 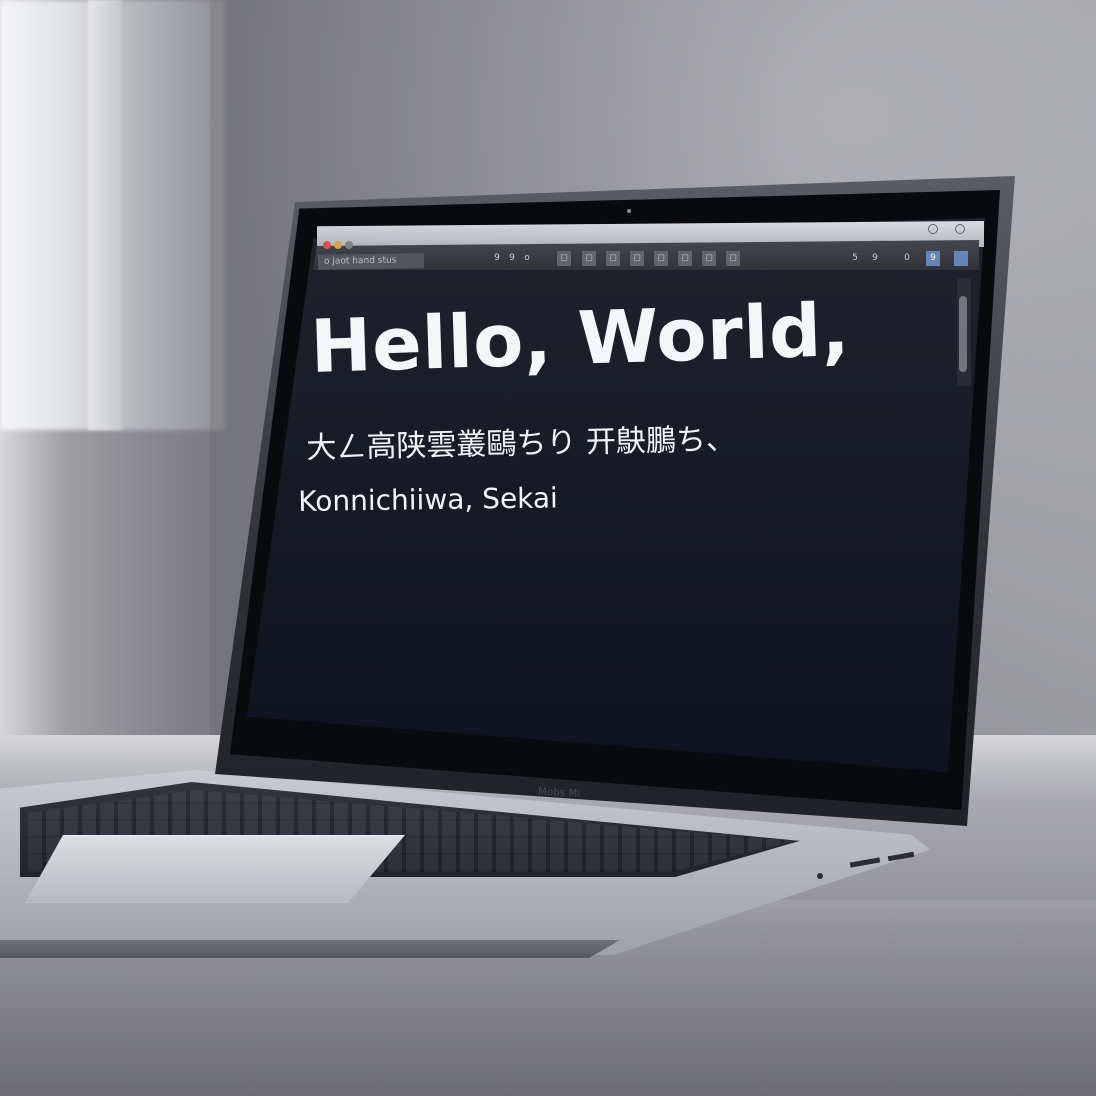 I want to click on title-circle-icon, so click(x=933, y=229).